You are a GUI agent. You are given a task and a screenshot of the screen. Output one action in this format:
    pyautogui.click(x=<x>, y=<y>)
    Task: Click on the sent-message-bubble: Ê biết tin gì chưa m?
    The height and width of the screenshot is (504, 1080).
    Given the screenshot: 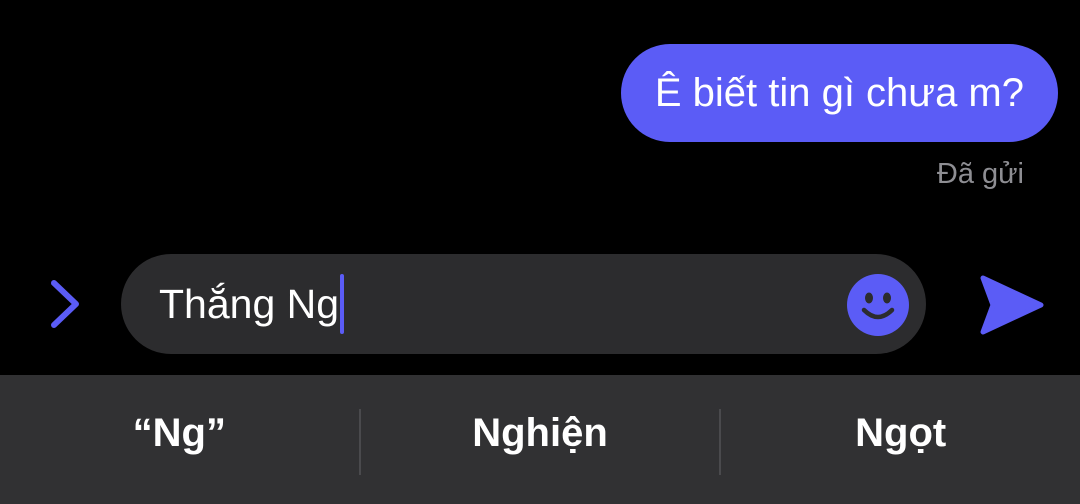 What is the action you would take?
    pyautogui.click(x=839, y=93)
    